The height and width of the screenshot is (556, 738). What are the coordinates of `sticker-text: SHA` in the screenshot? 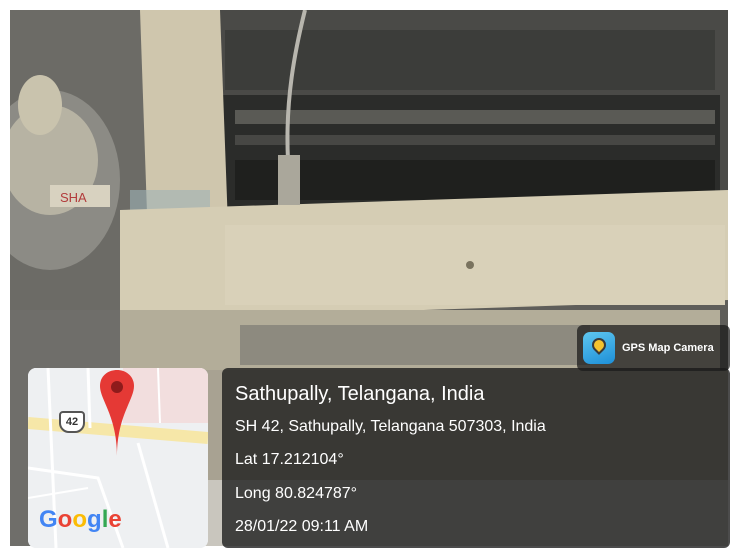 It's located at (73, 197).